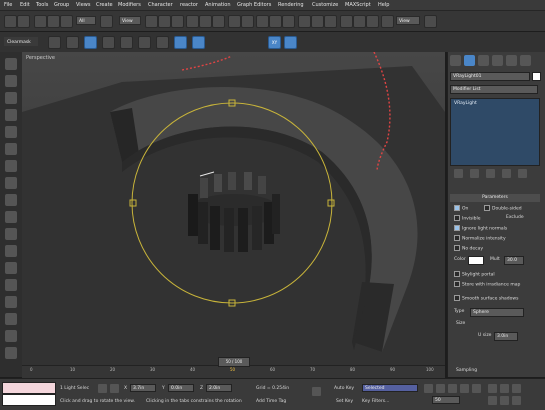  What do you see at coordinates (129, 5) in the screenshot?
I see `menu-modifiers: Modifiers` at bounding box center [129, 5].